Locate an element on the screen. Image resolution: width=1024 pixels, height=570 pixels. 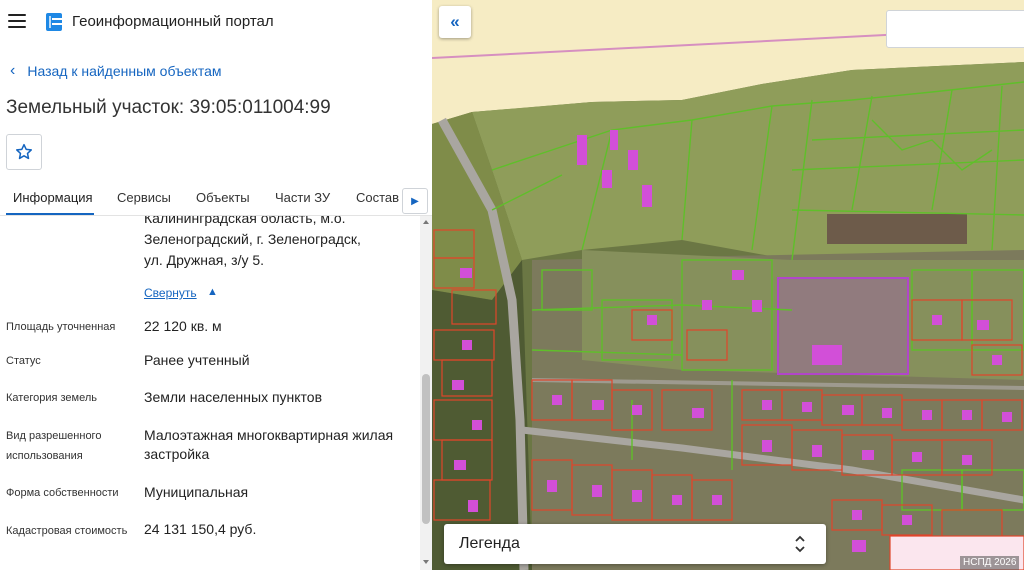
chevron-up-icon: ▲ is located at coordinates (212, 292).